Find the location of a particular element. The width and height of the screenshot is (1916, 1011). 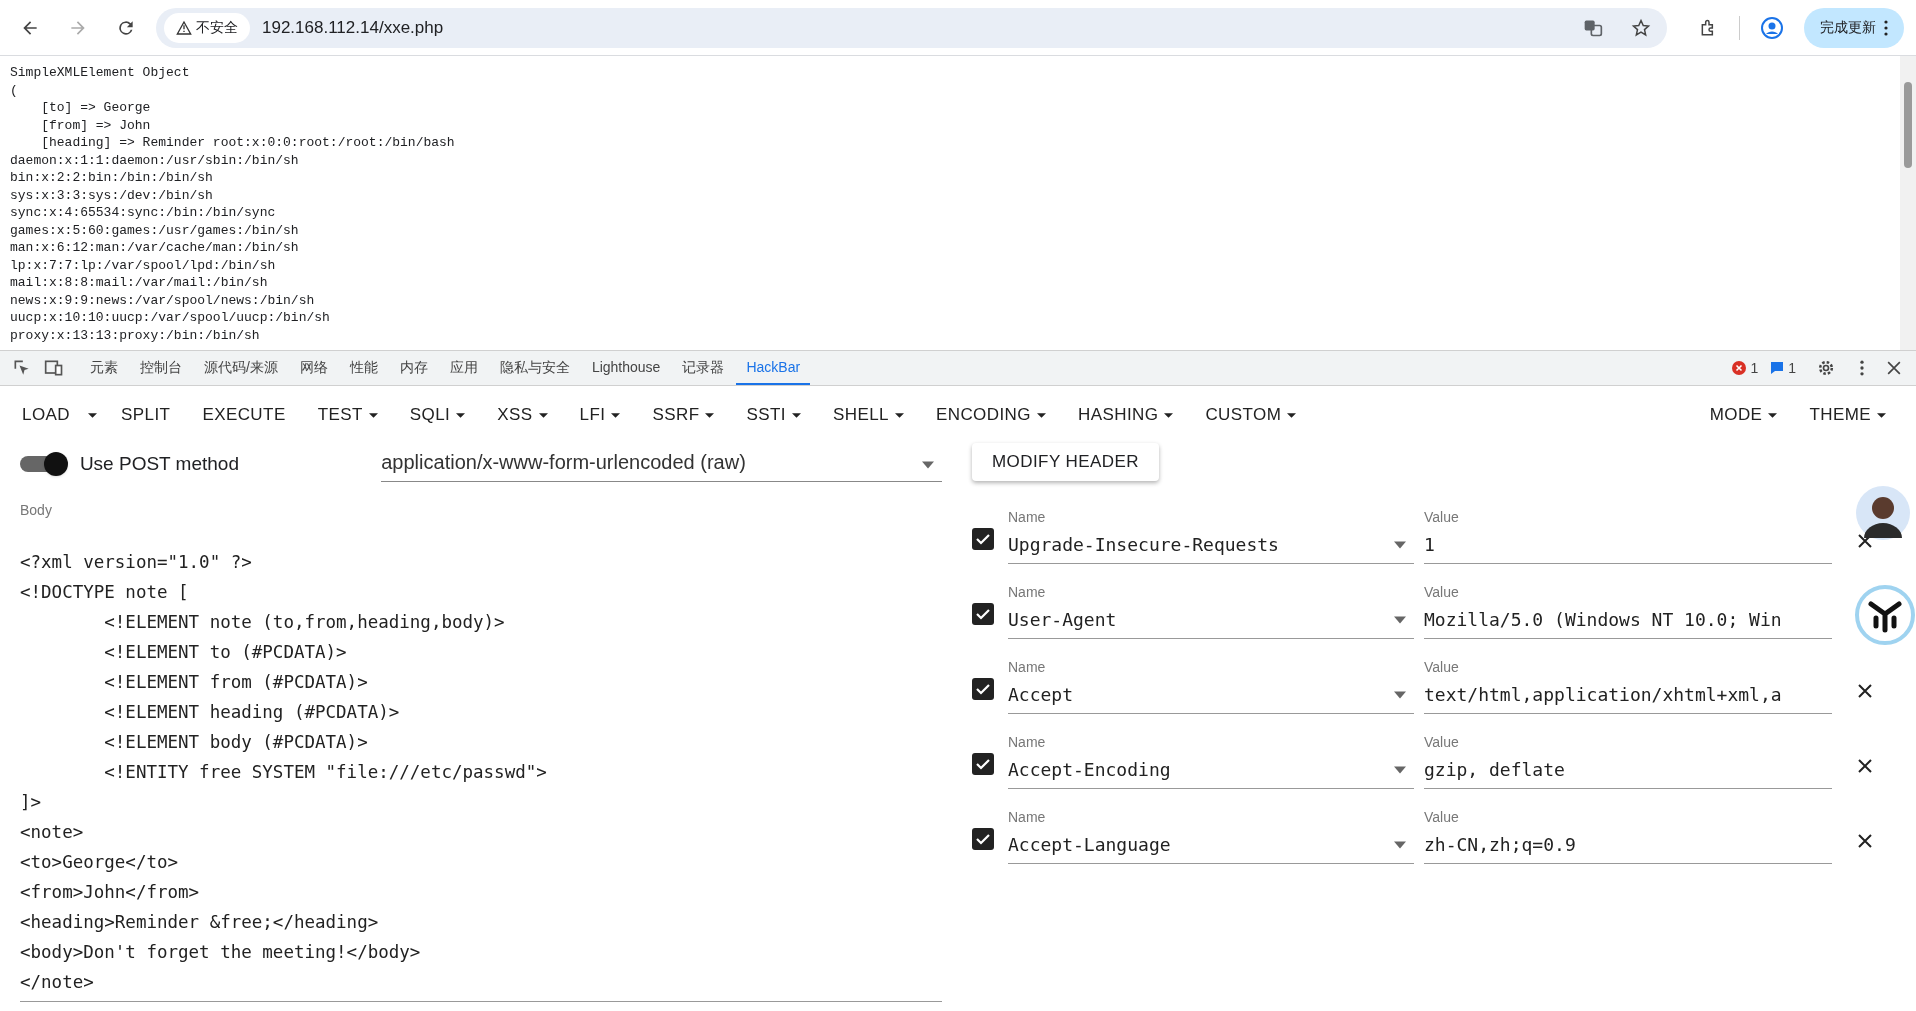

menu-button: SQLI is located at coordinates (437, 415).